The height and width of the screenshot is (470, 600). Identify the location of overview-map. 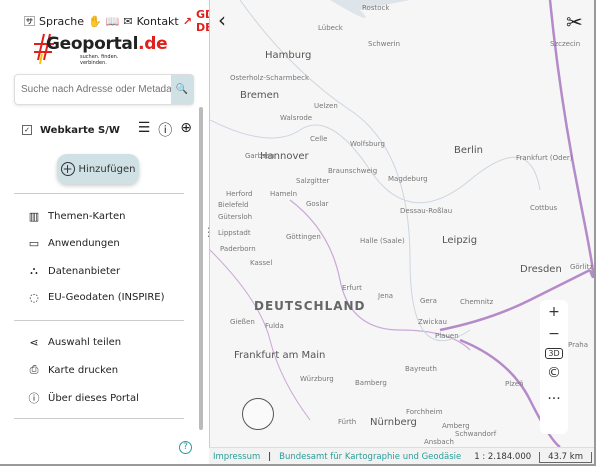
(258, 414).